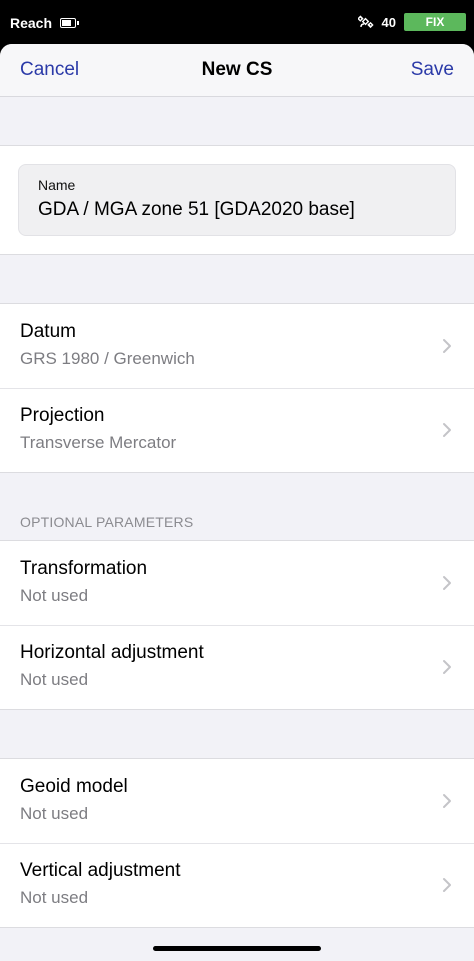 This screenshot has height=961, width=474. Describe the element at coordinates (237, 430) in the screenshot. I see `projection-row: Projection Transverse Mercator` at that location.